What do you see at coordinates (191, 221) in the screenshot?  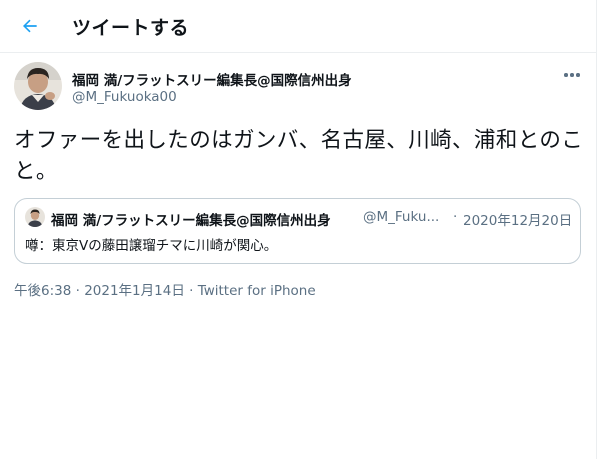 I see `quote-author-name: 福岡 満/フラットスリー編集長@国際信州出身` at bounding box center [191, 221].